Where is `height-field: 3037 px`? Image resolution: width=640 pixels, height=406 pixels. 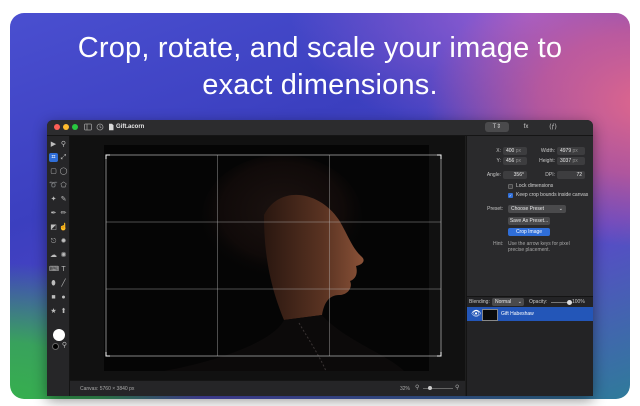
height-field: 3037 px is located at coordinates (571, 161).